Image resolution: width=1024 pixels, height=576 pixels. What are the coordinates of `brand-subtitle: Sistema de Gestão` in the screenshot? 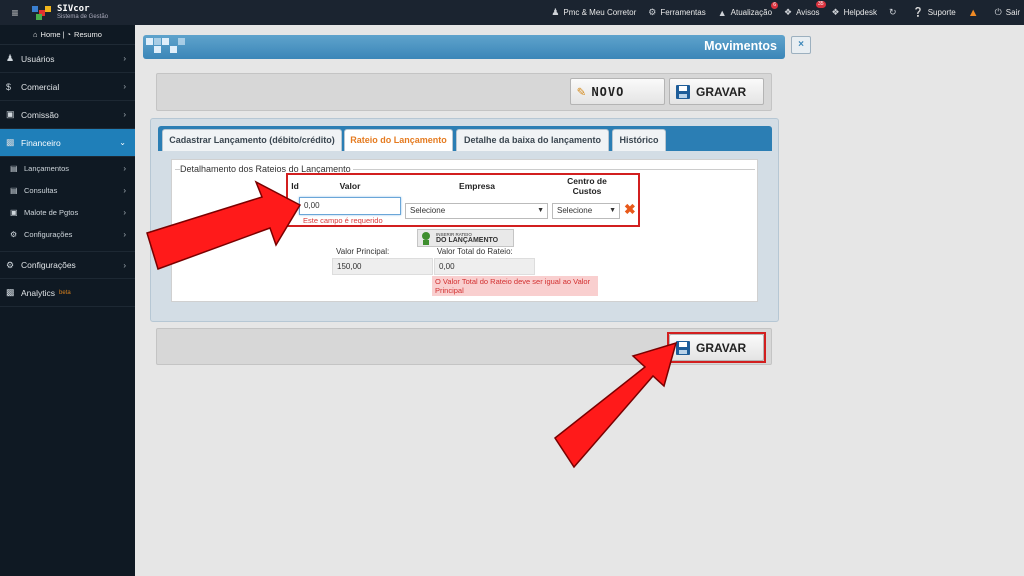 It's located at (83, 16).